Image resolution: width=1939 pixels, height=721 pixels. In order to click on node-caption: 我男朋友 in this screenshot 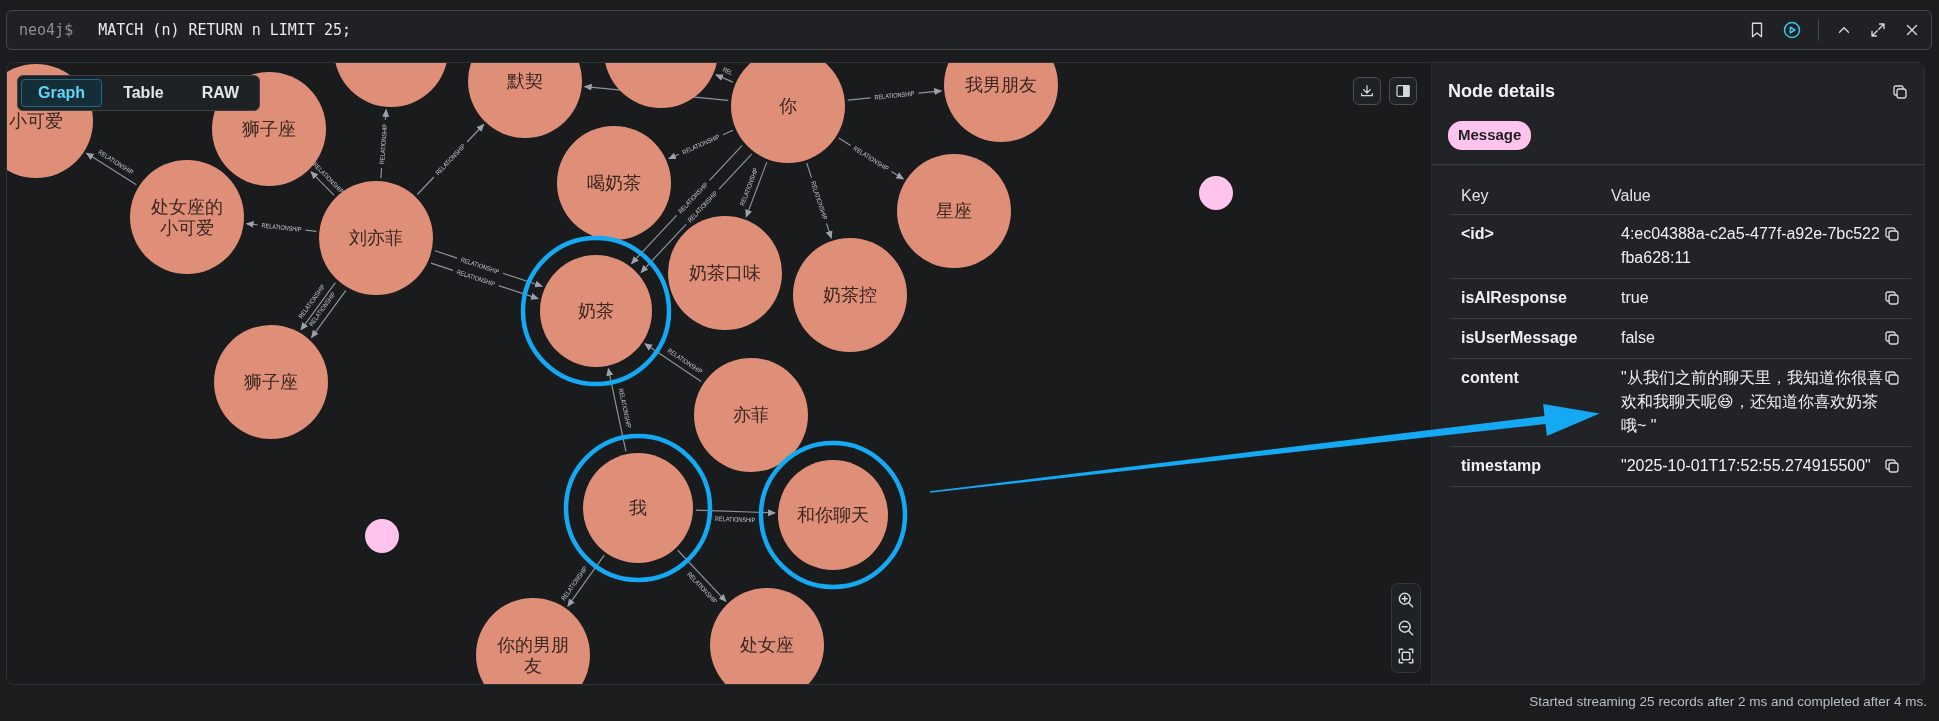, I will do `click(1001, 85)`.